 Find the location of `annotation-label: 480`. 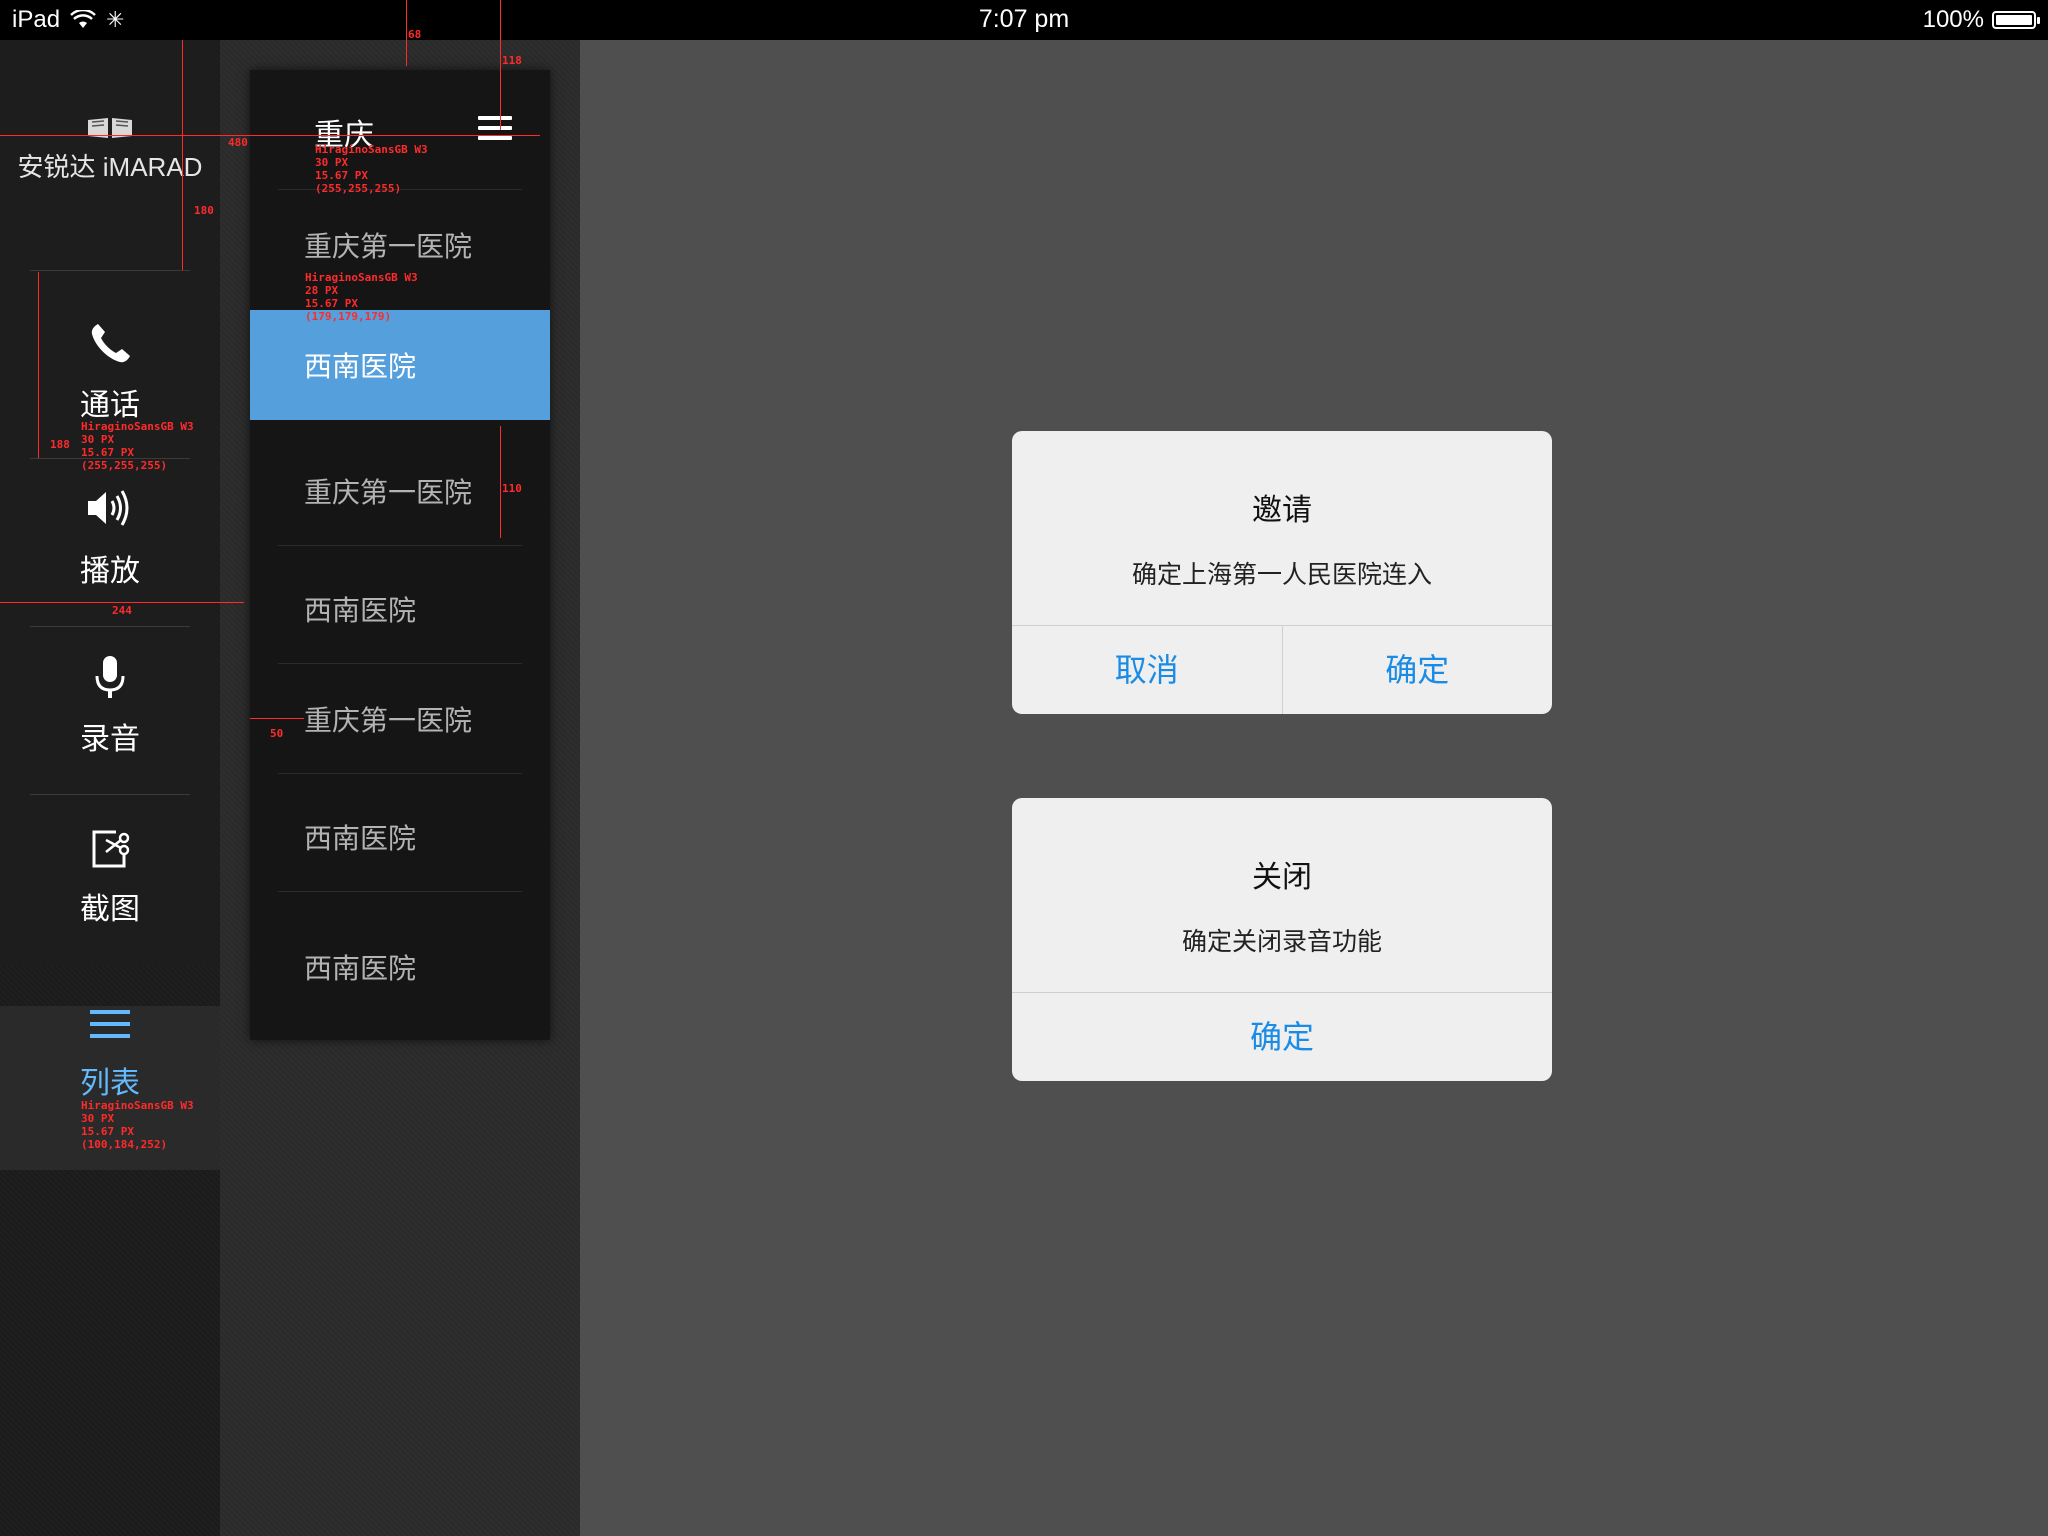

annotation-label: 480 is located at coordinates (238, 142).